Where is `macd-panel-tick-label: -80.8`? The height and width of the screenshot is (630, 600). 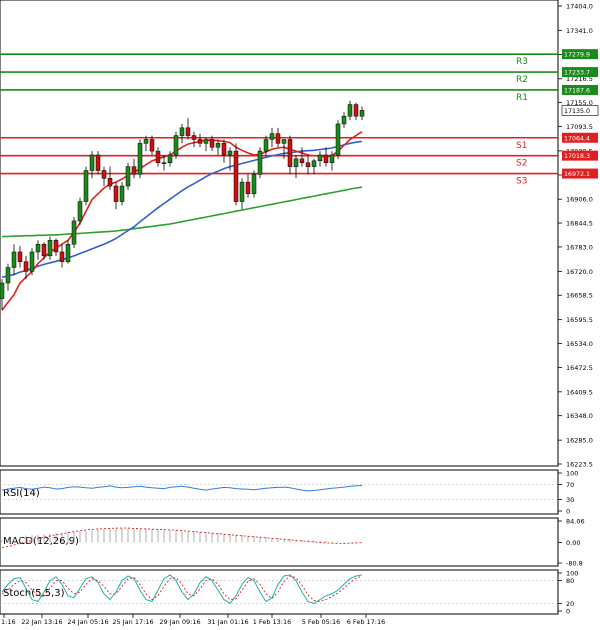 macd-panel-tick-label: -80.8 is located at coordinates (574, 564).